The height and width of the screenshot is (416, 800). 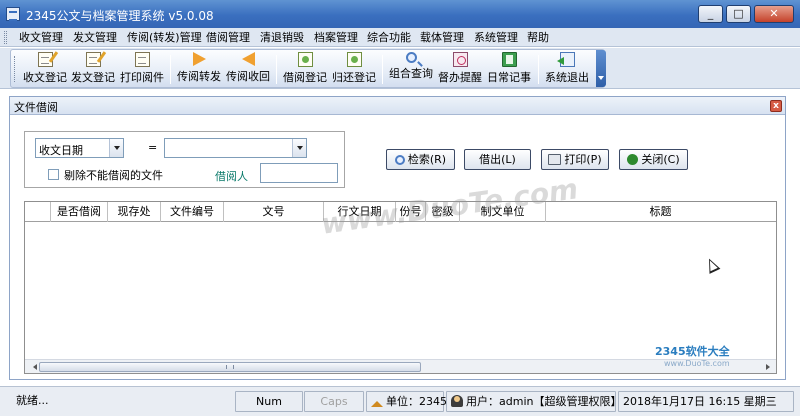 I want to click on col-selector, so click(x=38, y=212).